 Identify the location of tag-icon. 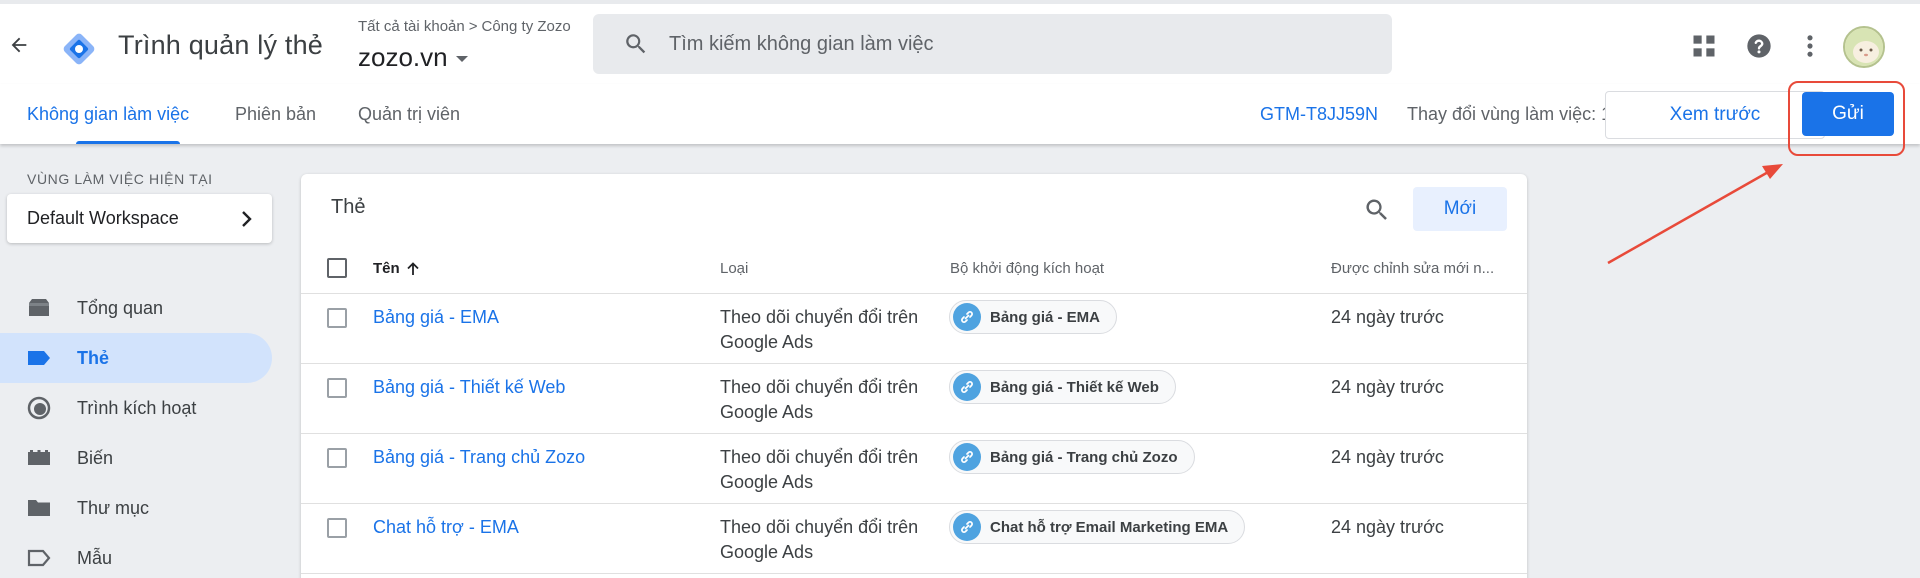
(39, 358).